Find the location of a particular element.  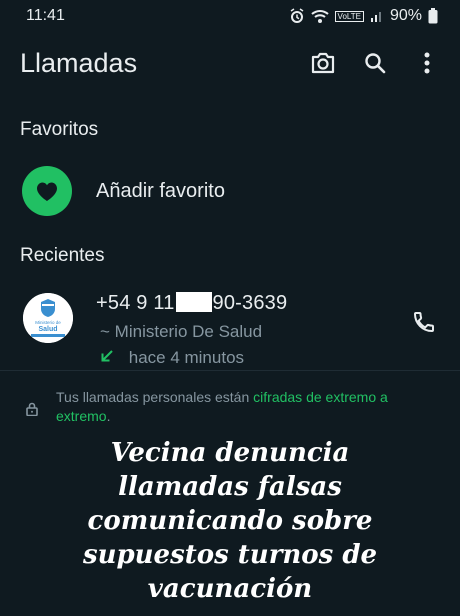

recents-heading: Recientes is located at coordinates (62, 255).